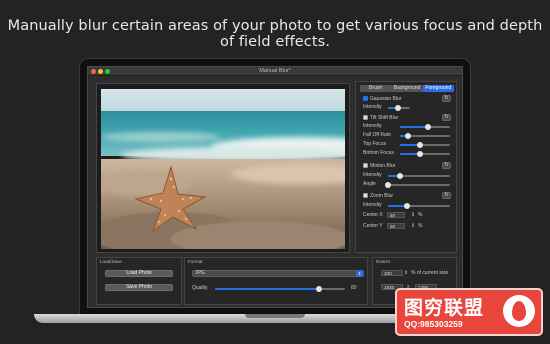 This screenshot has height=344, width=550. I want to click on tab-brush: Brush, so click(375, 88).